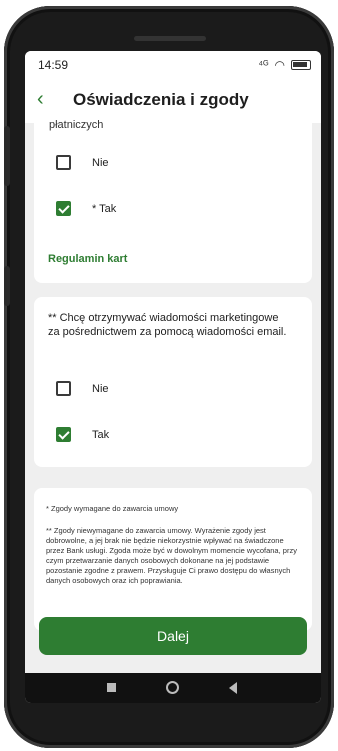  Describe the element at coordinates (279, 65) in the screenshot. I see `wifi-icon: ◠` at that location.